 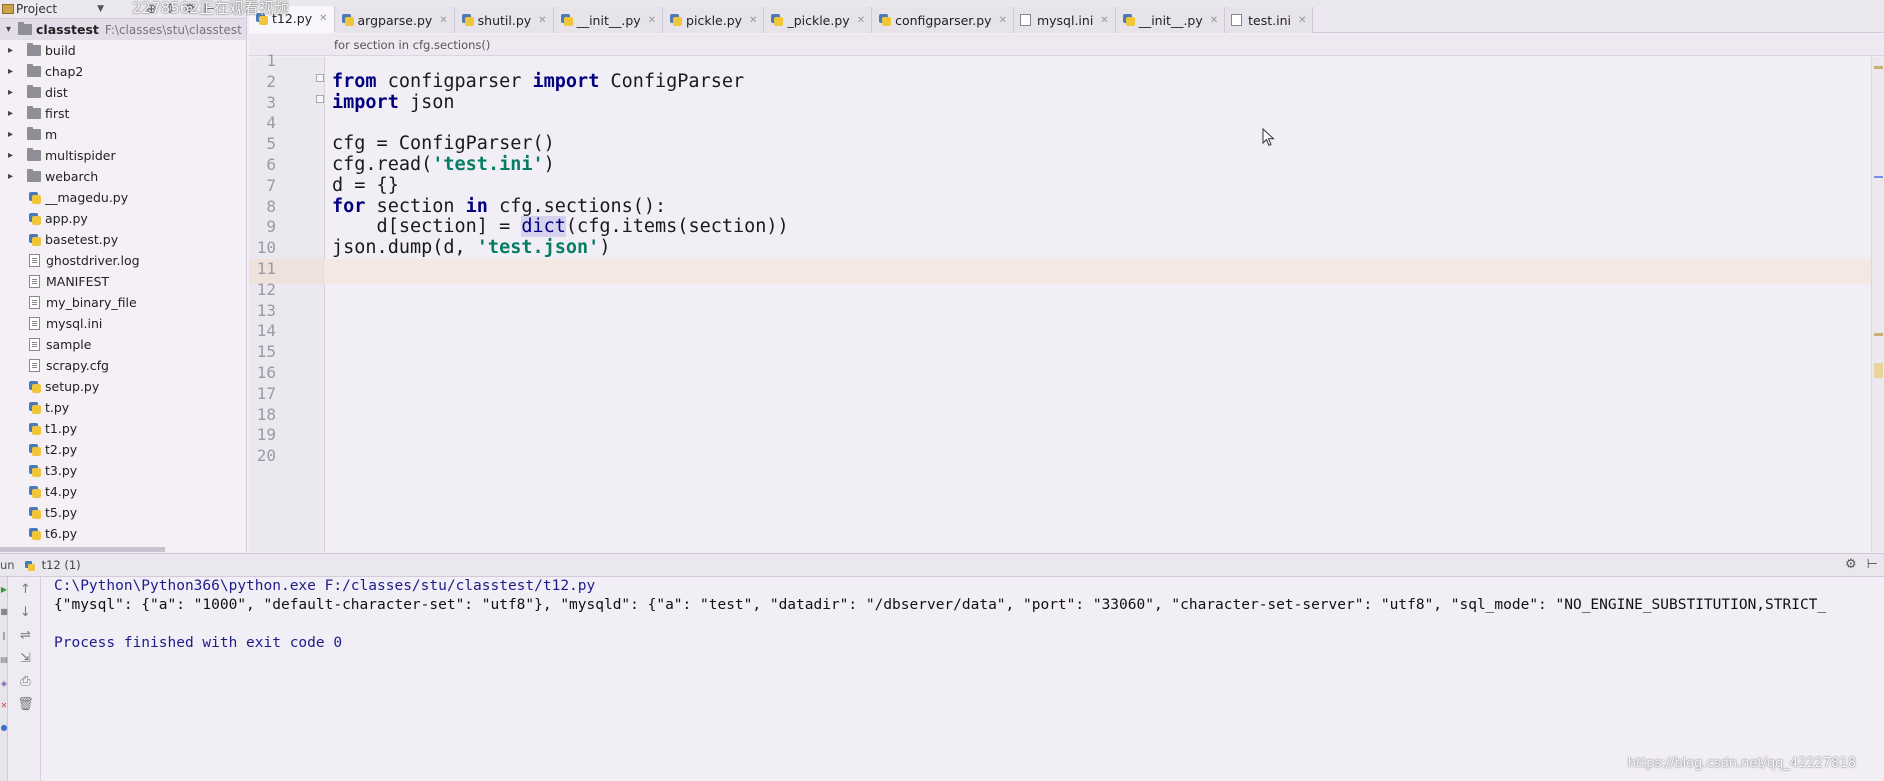 I want to click on chevron-down-icon: ▾, so click(x=12, y=29).